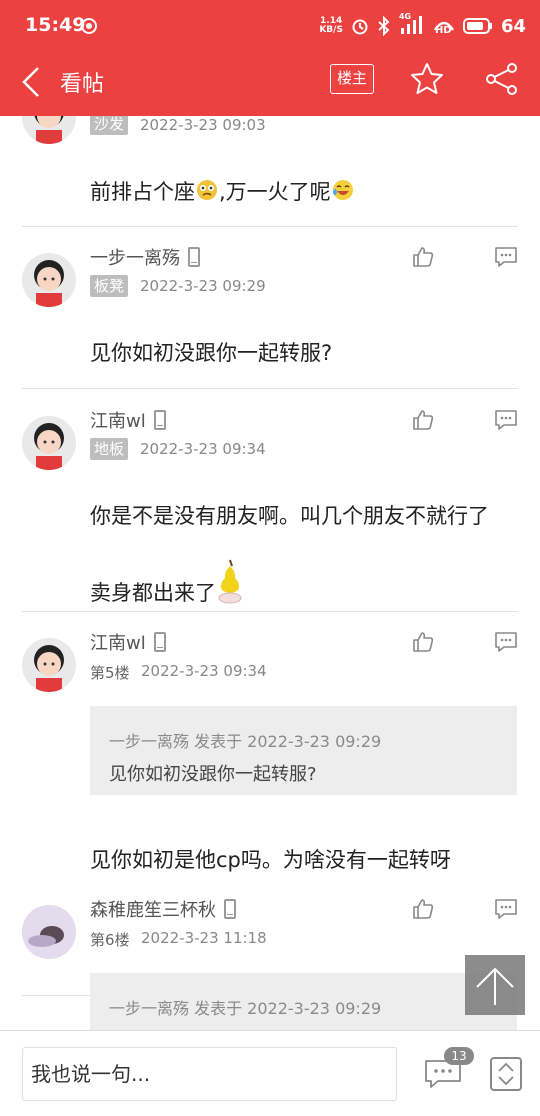  I want to click on top-bar: 15:49 1.14 KB/S 4G HD 64 看帖 楼主, so click(270, 58).